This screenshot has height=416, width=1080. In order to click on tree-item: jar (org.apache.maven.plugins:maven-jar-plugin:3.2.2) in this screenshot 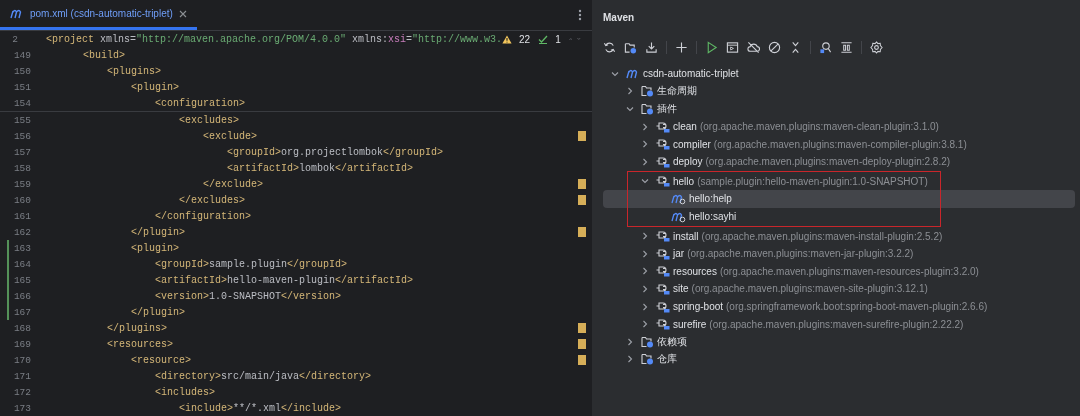, I will do `click(839, 253)`.